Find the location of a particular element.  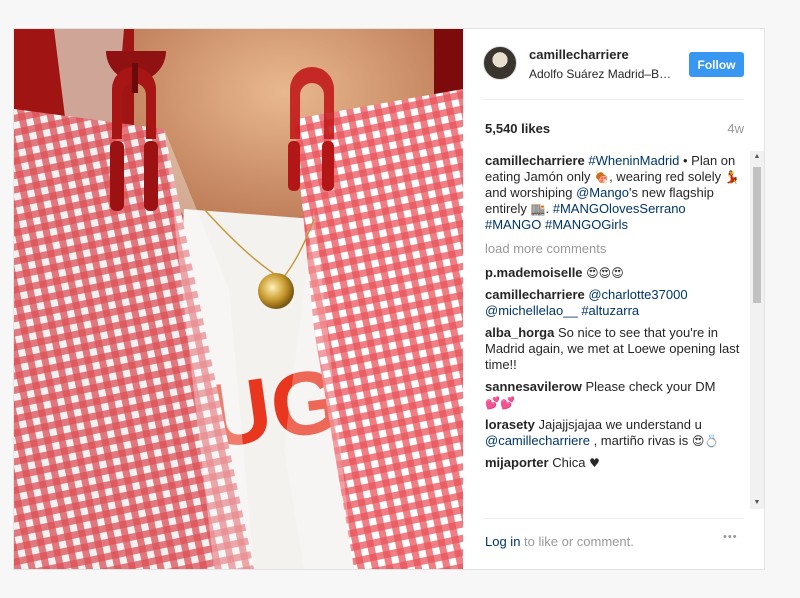

load-more-comments: load more comments is located at coordinates (614, 249).